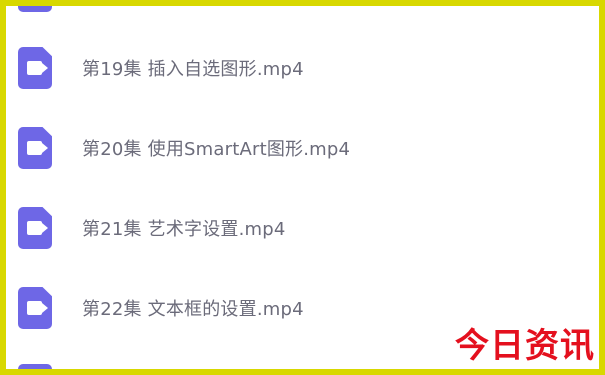 Image resolution: width=605 pixels, height=375 pixels. Describe the element at coordinates (216, 149) in the screenshot. I see `file-name: 第20集 使用SmartArt图形.mp4` at that location.